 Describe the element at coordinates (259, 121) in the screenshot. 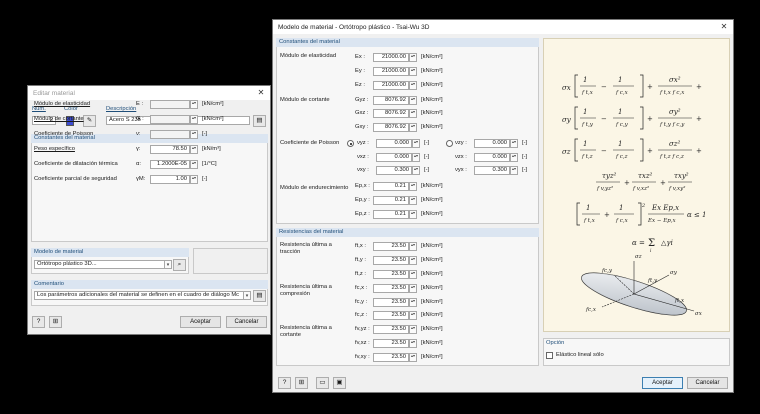

I see `library-icon: ▤` at that location.